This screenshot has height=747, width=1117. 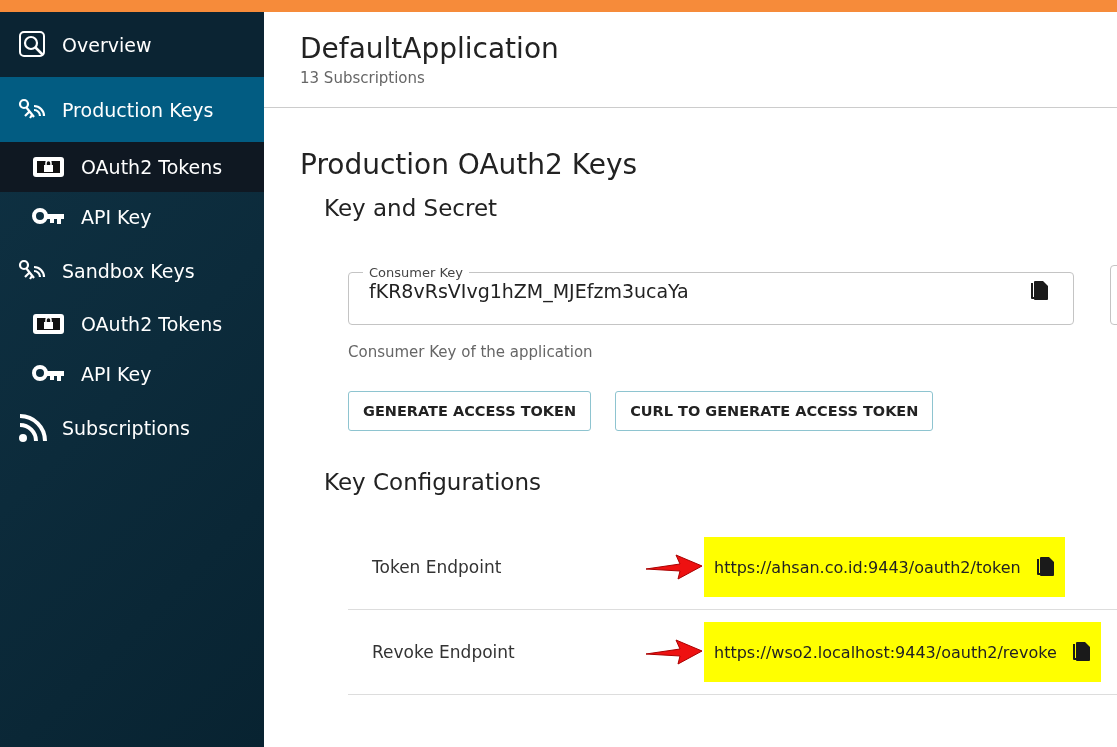 I want to click on subscription-count: 13 Subscriptions, so click(x=363, y=78).